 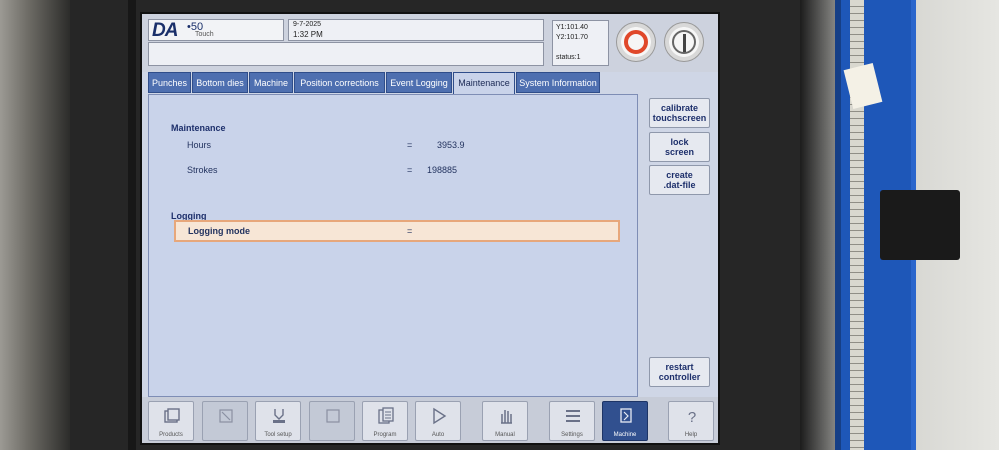 What do you see at coordinates (679, 118) in the screenshot?
I see `calibrate-line2: touchscreen` at bounding box center [679, 118].